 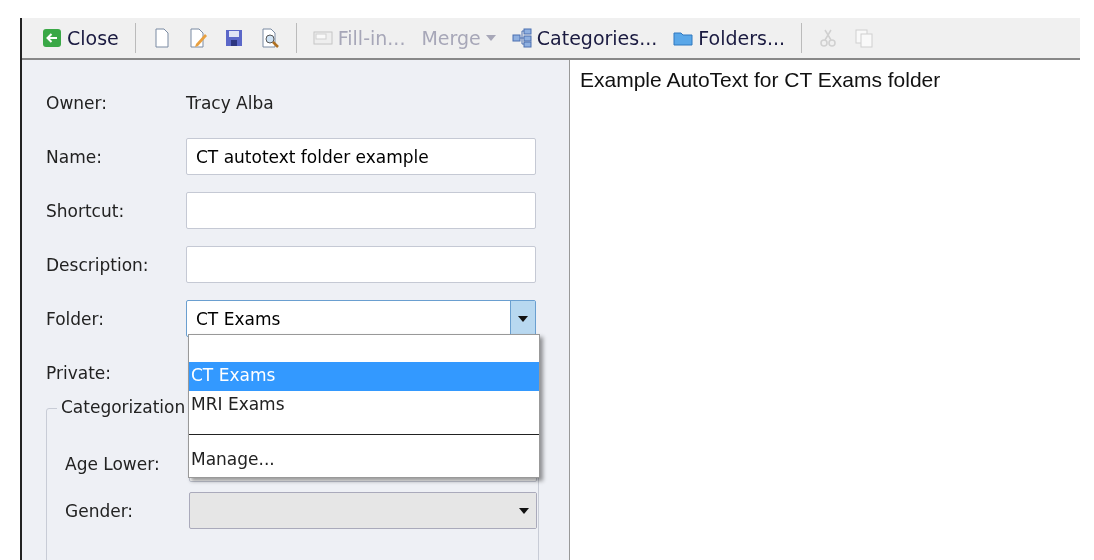 What do you see at coordinates (364, 405) in the screenshot?
I see `dropdown-option: MRI Exams` at bounding box center [364, 405].